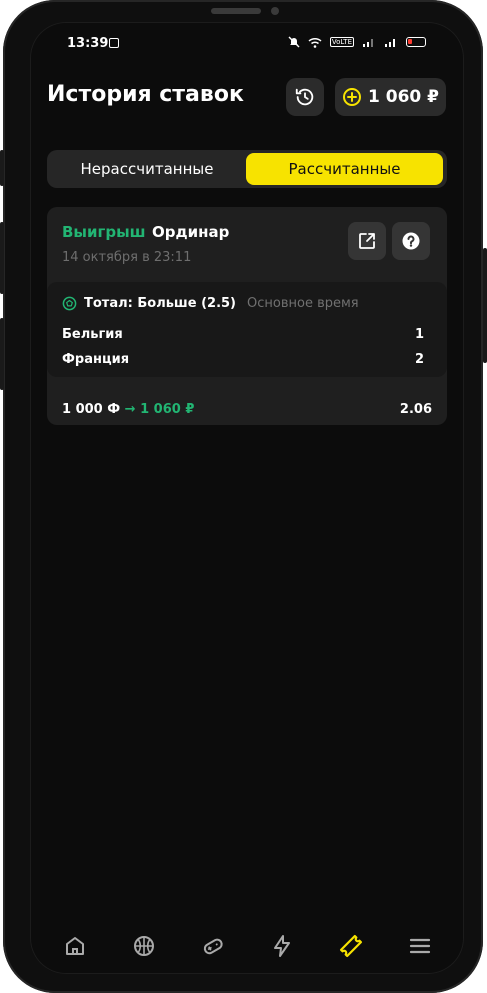 Image resolution: width=487 pixels, height=993 pixels. Describe the element at coordinates (416, 42) in the screenshot. I see `battery-icon` at that location.